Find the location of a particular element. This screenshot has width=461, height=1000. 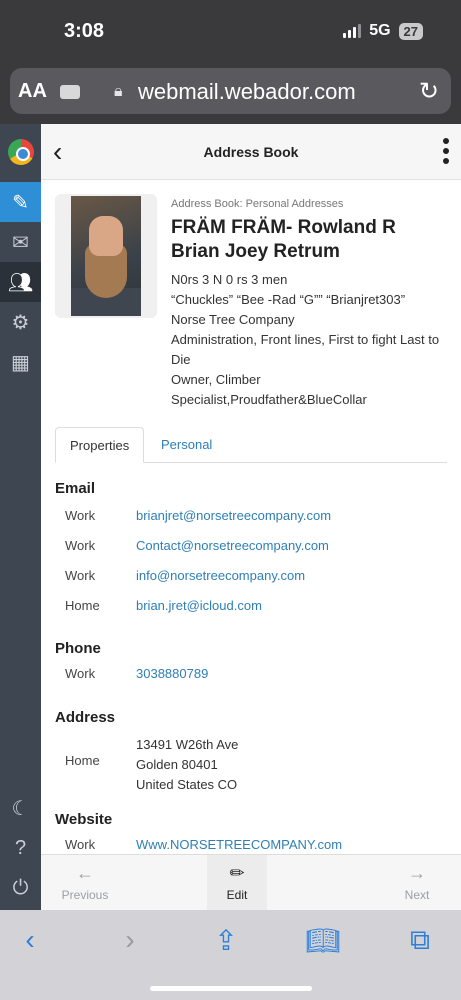

battery-icon: 27 is located at coordinates (410, 31).